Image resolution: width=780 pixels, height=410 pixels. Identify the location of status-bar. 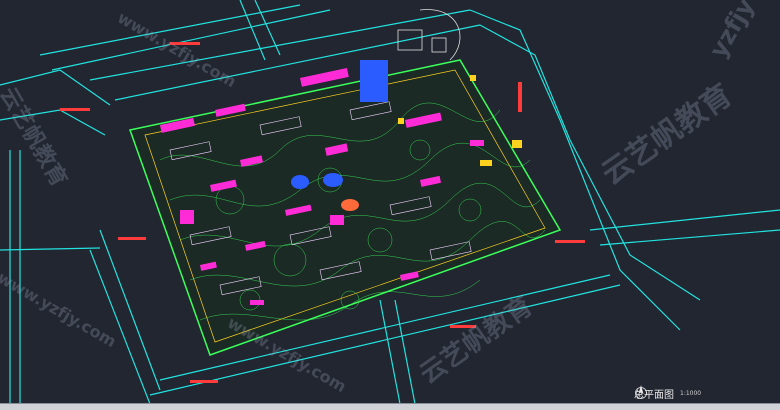
(390, 406).